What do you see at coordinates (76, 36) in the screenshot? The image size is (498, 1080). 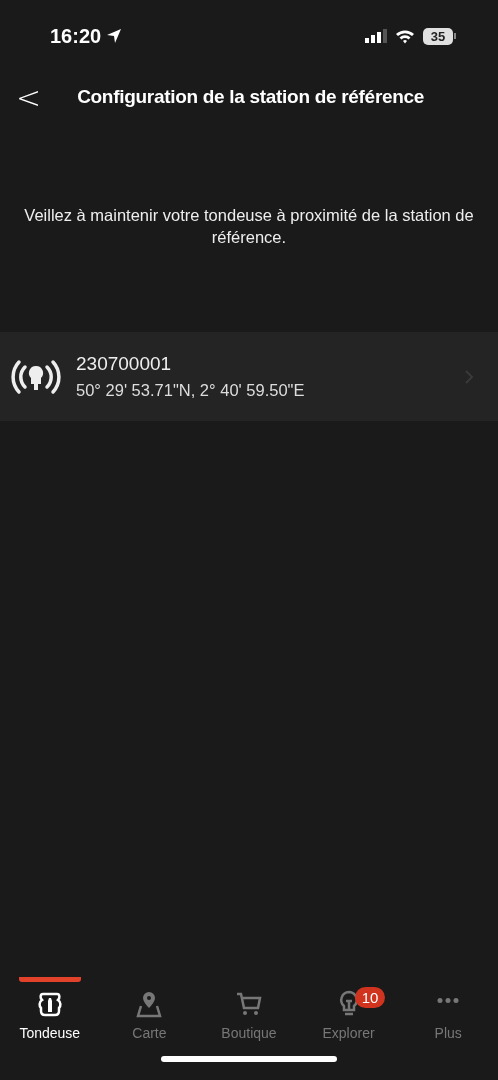 I see `status-time: 16:20` at bounding box center [76, 36].